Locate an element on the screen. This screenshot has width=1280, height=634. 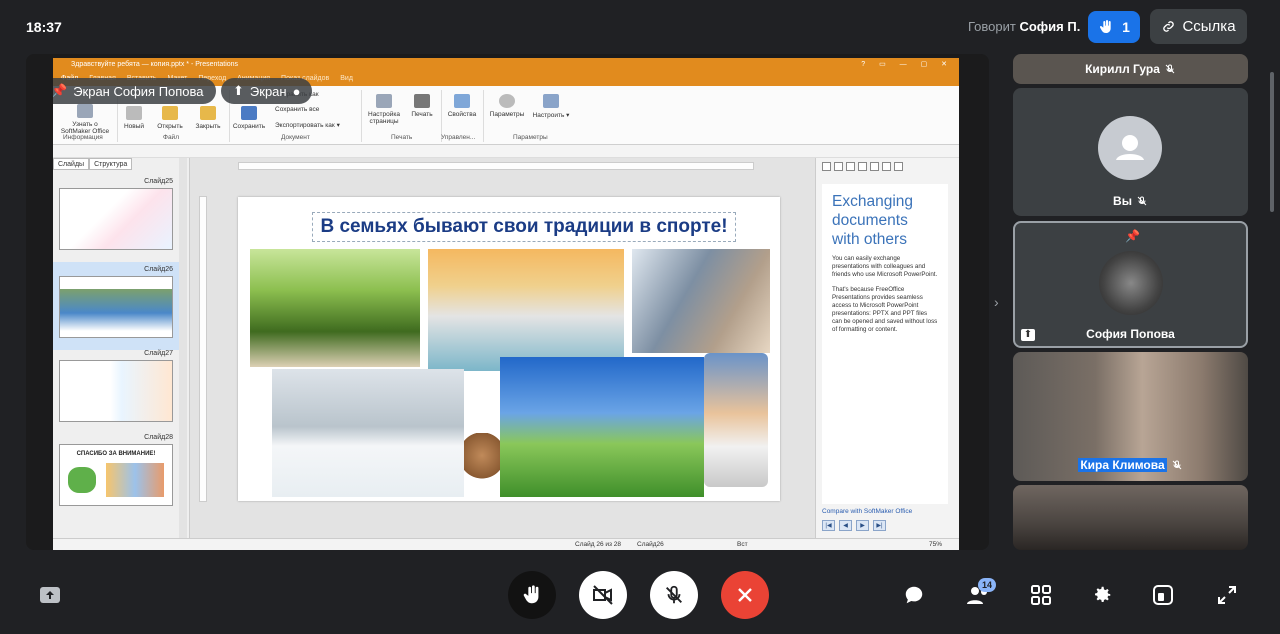
slide-thumbnail: СПАСИБО ЗА ВНИМАНИЕ! is located at coordinates (116, 475).